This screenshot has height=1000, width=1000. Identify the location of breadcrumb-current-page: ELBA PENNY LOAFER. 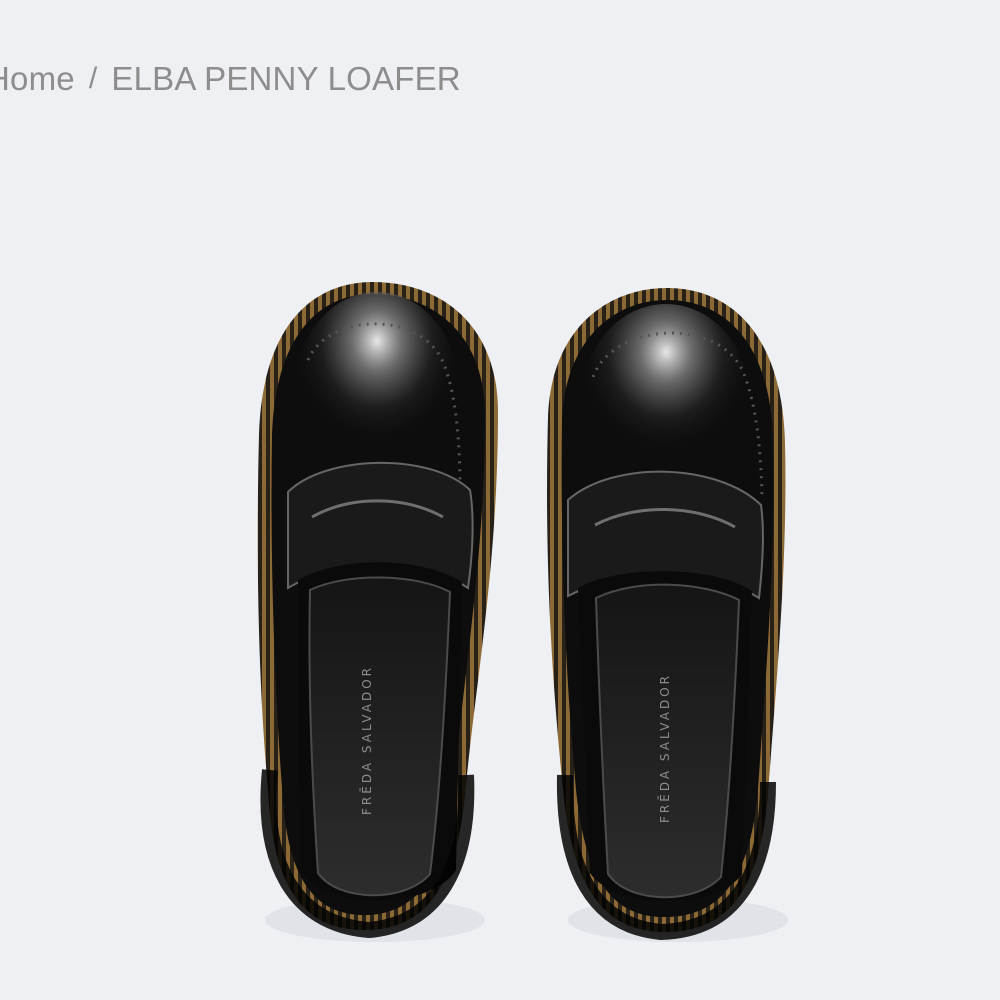
(286, 78).